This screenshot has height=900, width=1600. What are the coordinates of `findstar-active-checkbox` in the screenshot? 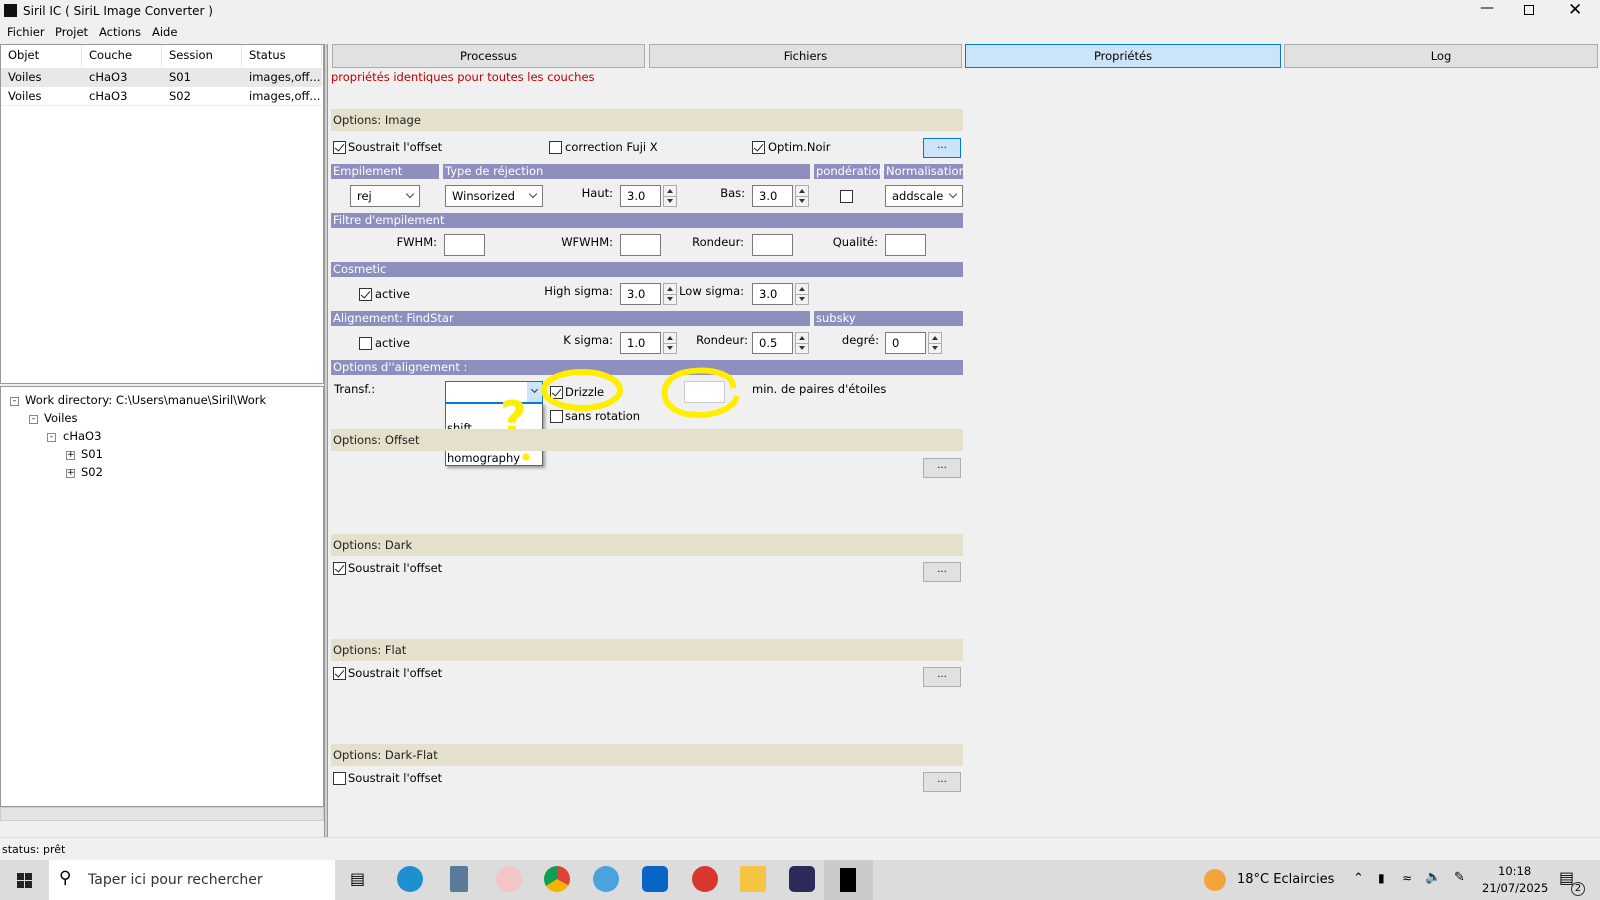 It's located at (365, 343).